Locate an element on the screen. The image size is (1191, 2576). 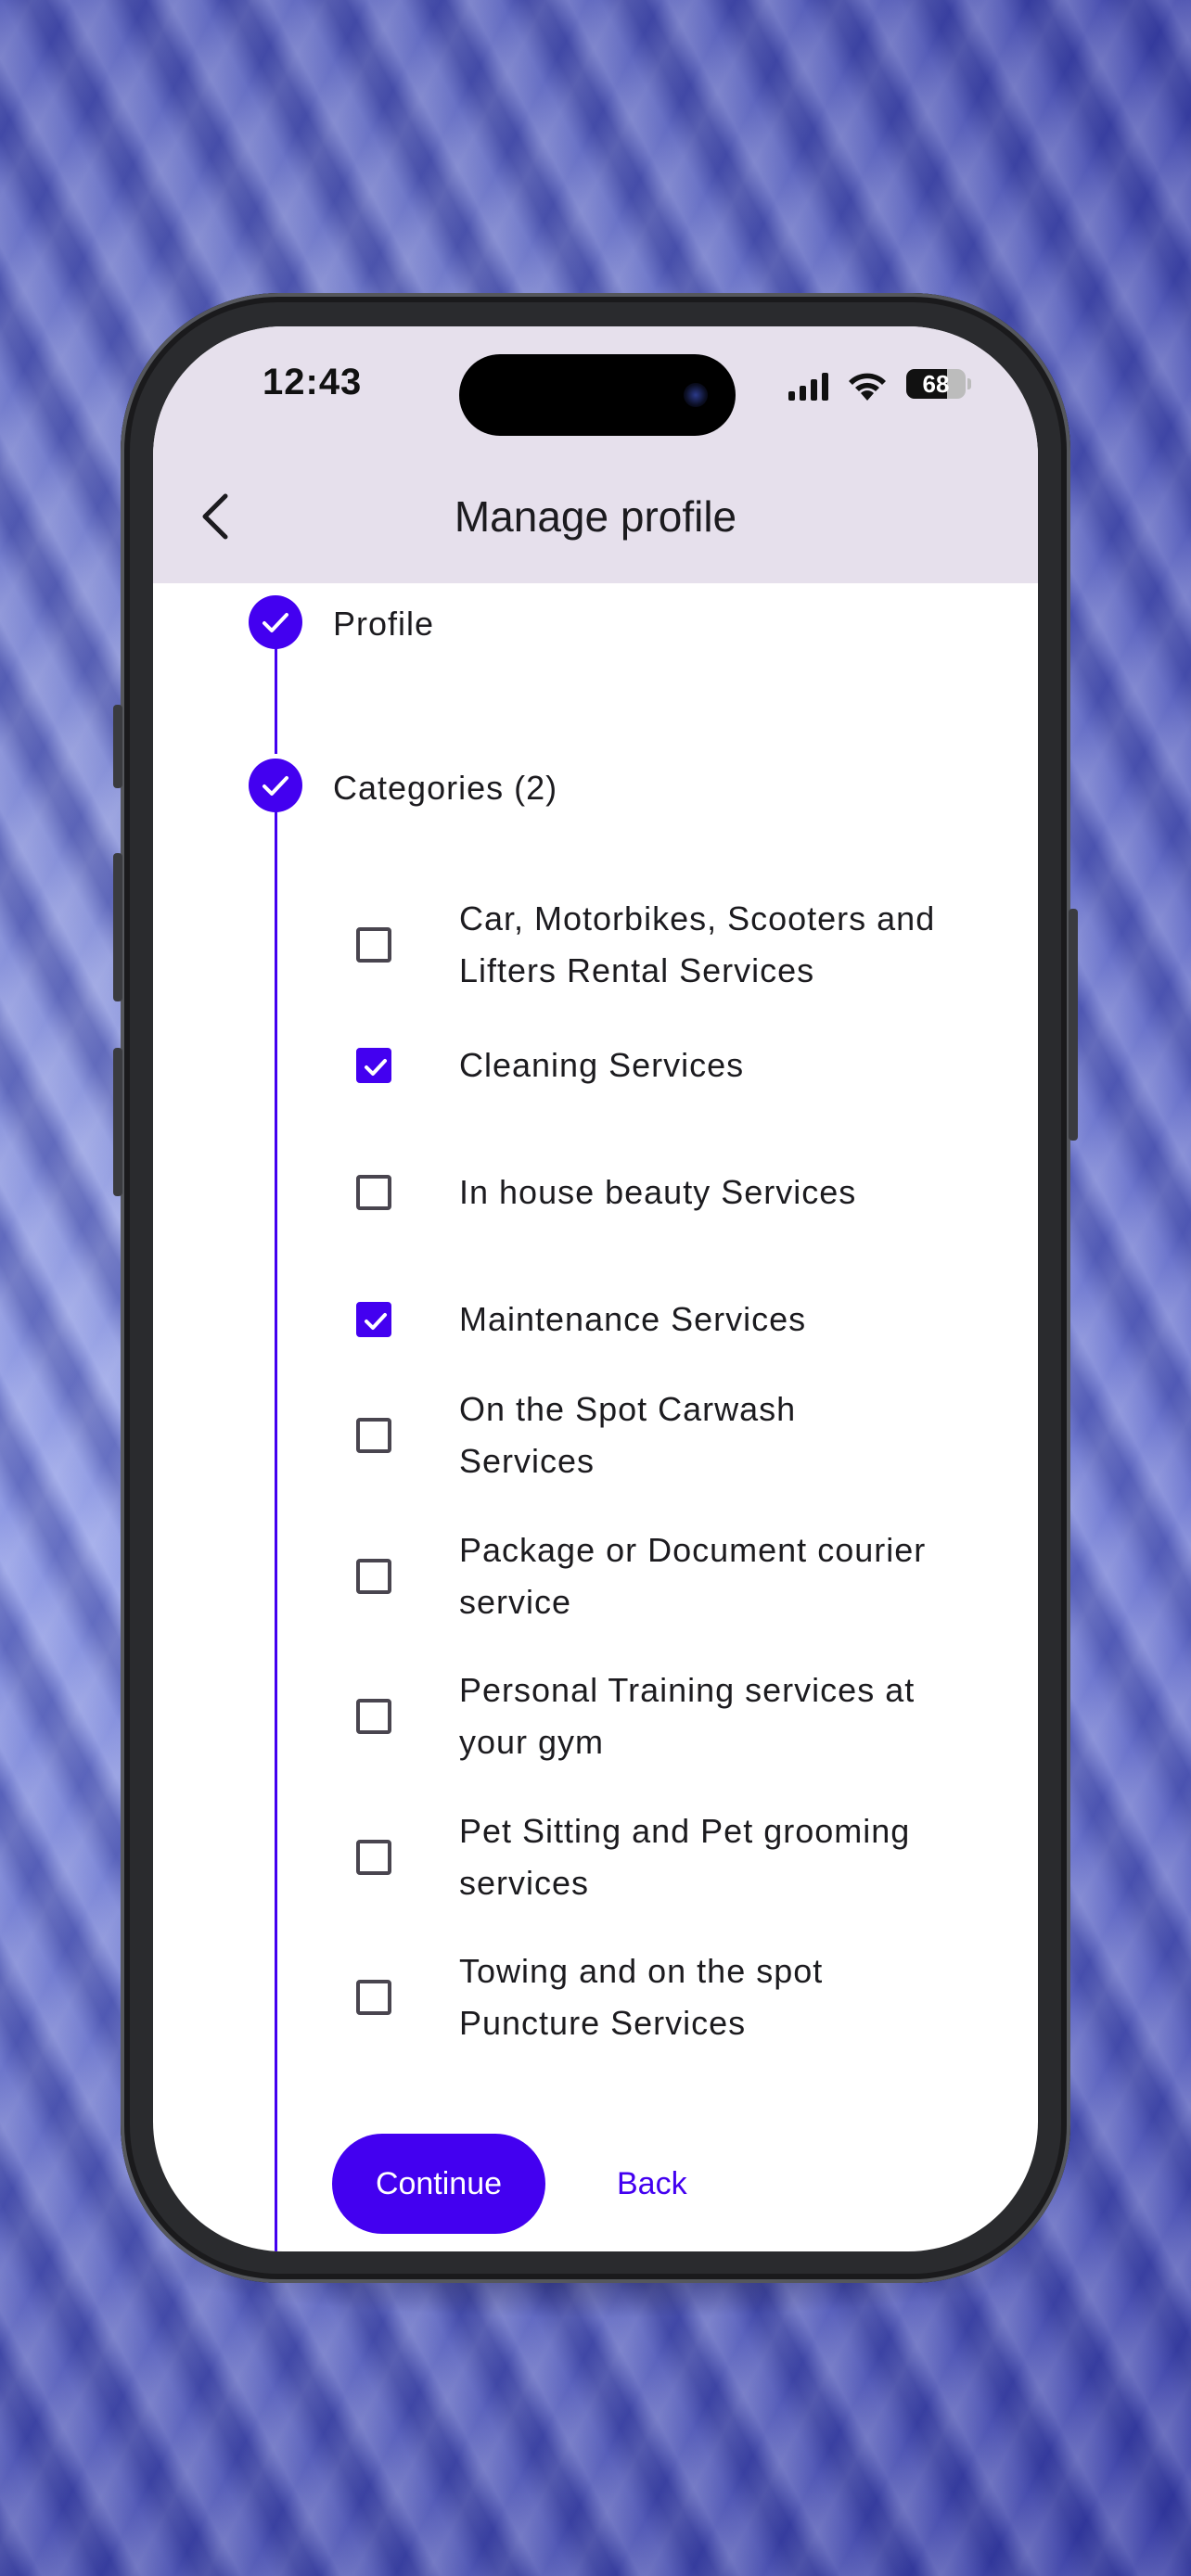
category-label: Towing and on the spot Puncture Services is located at coordinates (641, 1997).